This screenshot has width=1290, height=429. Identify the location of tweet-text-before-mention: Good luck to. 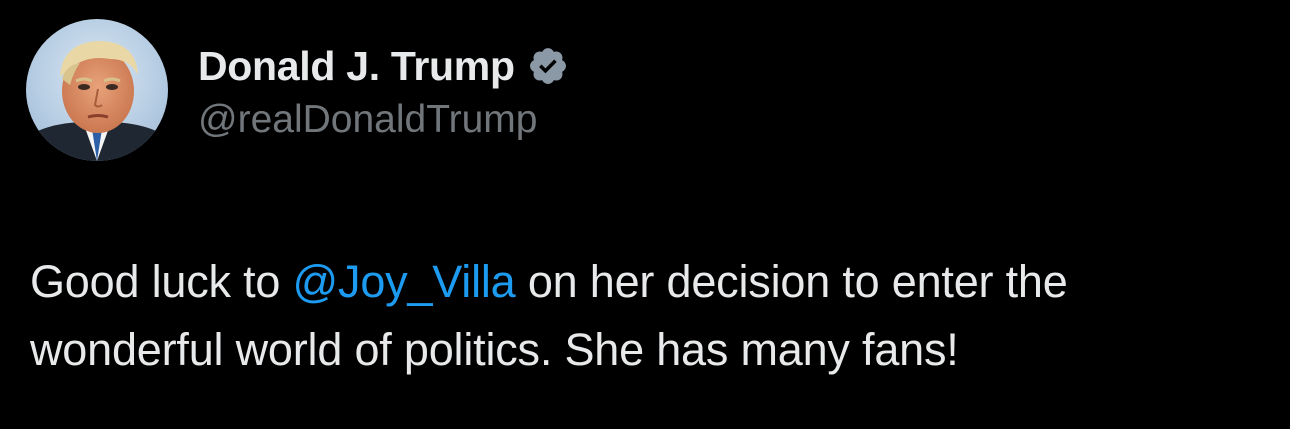
(161, 281).